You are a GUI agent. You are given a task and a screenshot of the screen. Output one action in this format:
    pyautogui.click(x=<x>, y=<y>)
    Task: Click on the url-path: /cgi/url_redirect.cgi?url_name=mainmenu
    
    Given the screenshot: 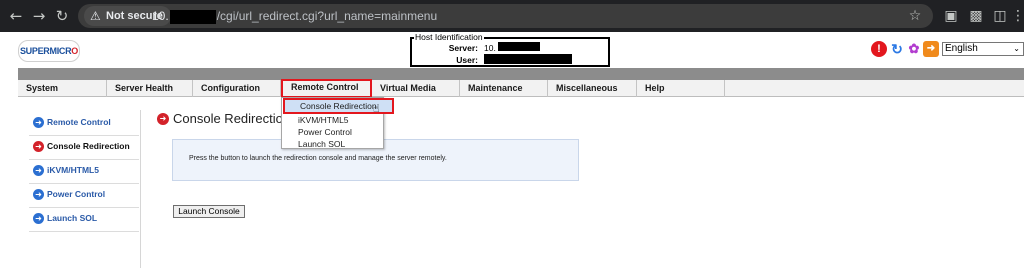 What is the action you would take?
    pyautogui.click(x=327, y=16)
    